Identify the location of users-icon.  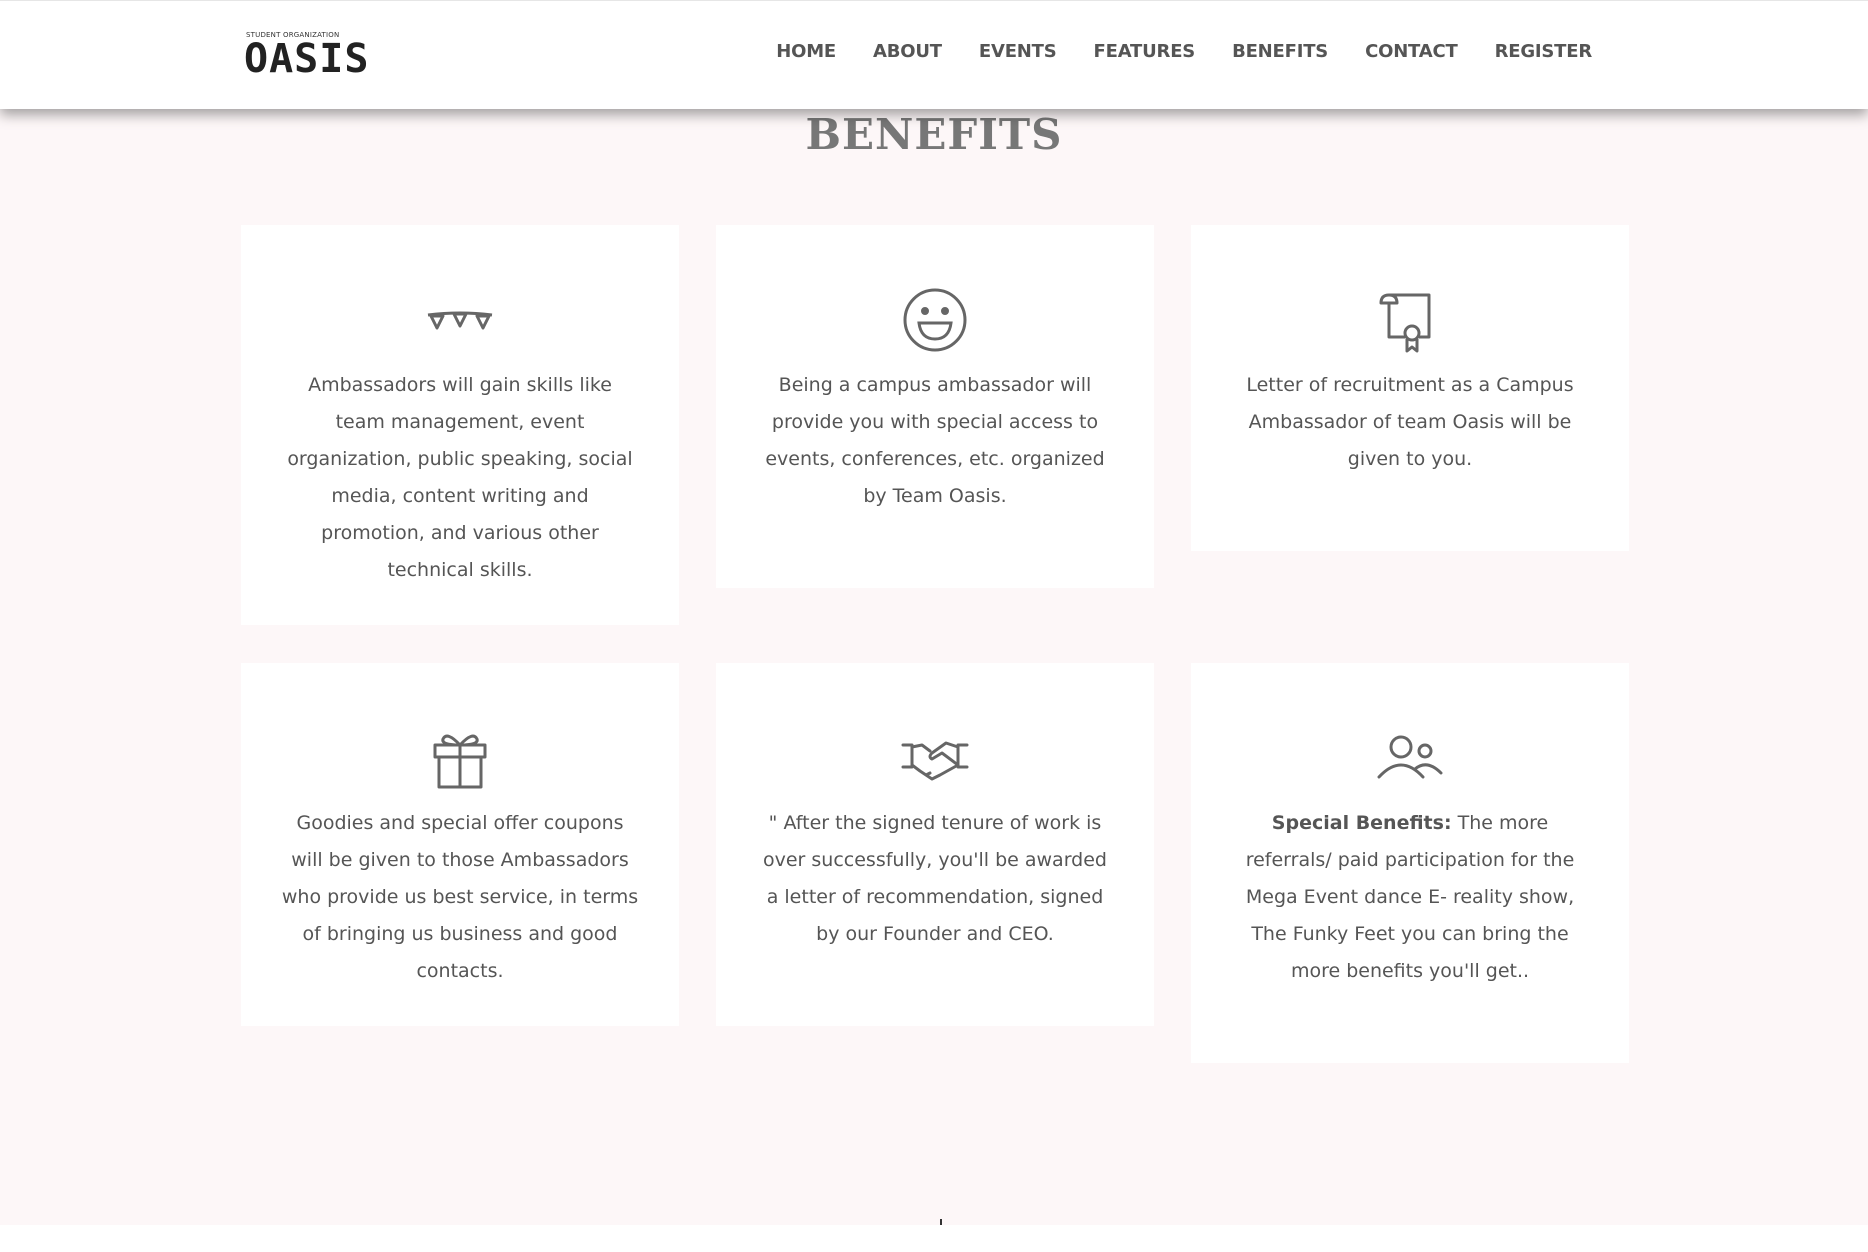
(1410, 757).